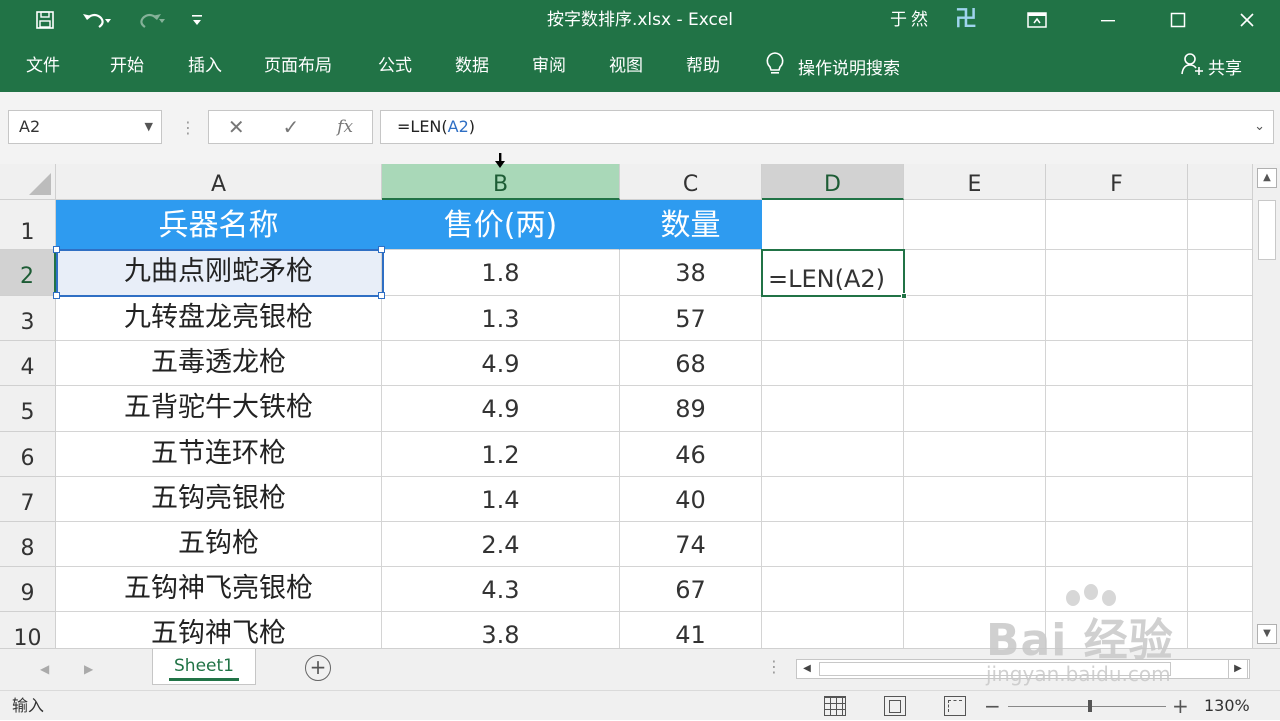  I want to click on reference-handle-bl, so click(56, 295).